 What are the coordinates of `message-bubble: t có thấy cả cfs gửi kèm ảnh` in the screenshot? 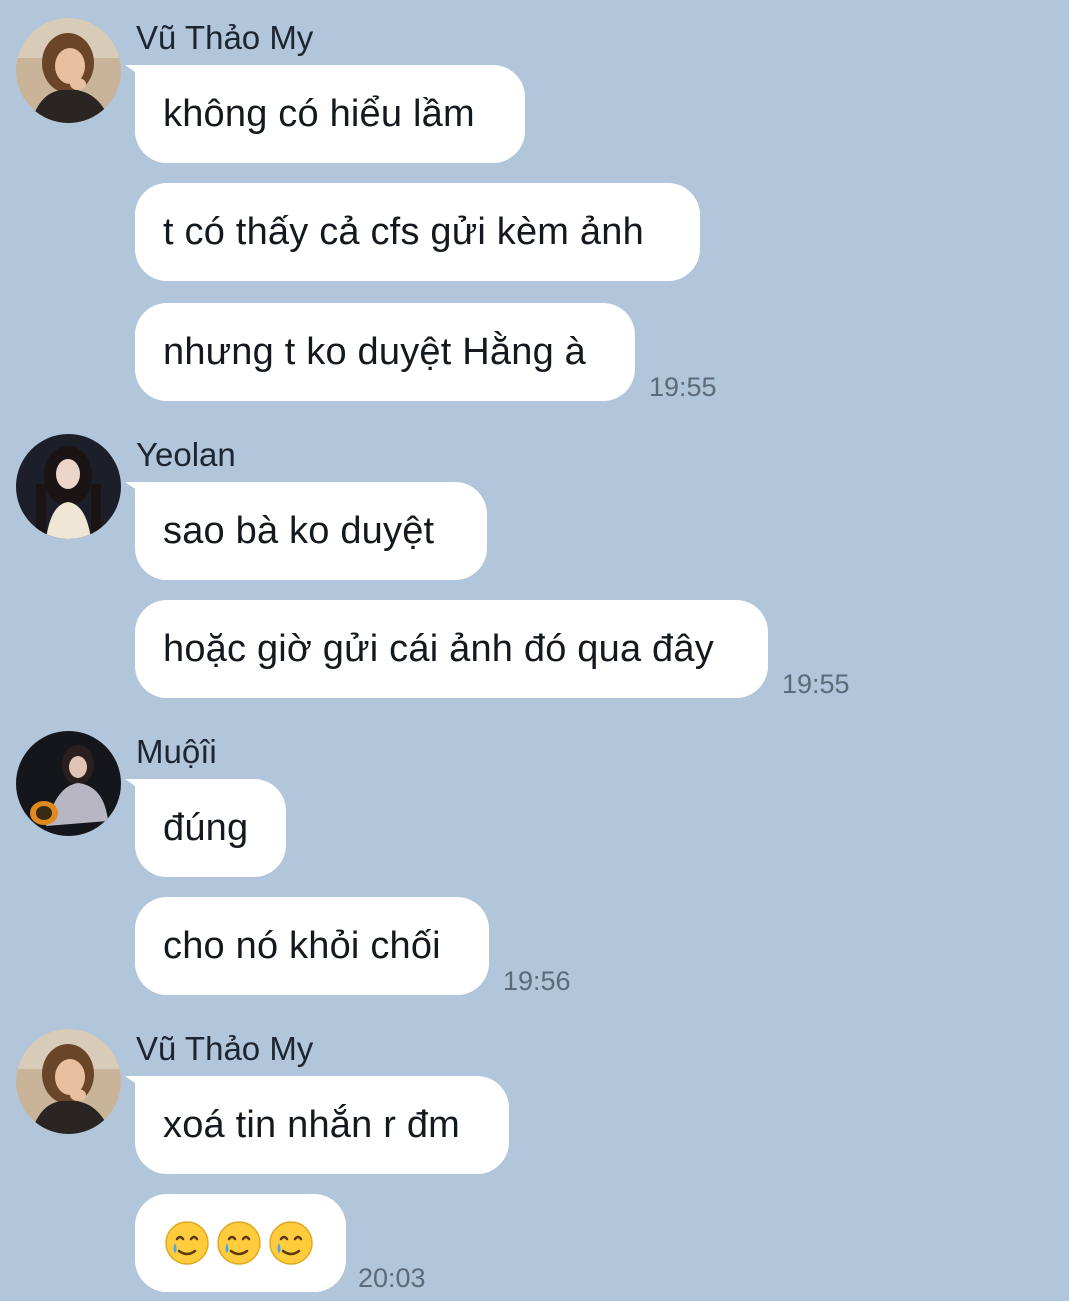 It's located at (417, 232).